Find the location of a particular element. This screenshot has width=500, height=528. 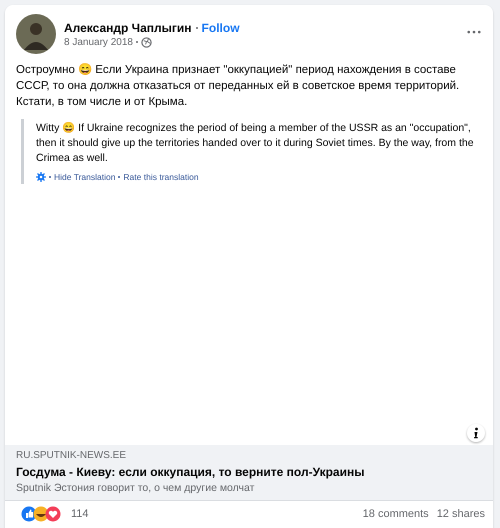

link-preview: RU.SPUTNIK-NEWS.EE Госдума - Киеву: если оккупация, то верните пол-Украины Sputnik Эстония говорит то, о чем другие молчат is located at coordinates (249, 473).